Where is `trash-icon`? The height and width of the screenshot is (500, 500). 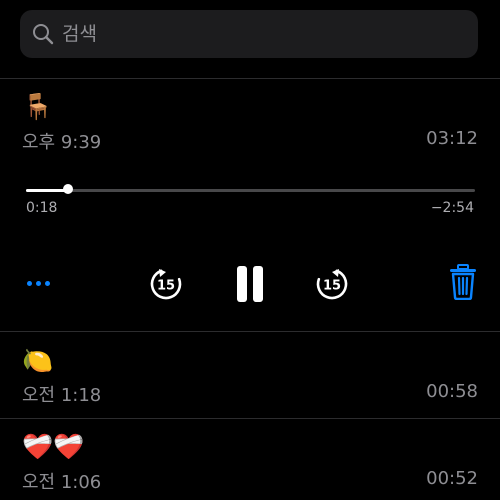
trash-icon is located at coordinates (463, 282).